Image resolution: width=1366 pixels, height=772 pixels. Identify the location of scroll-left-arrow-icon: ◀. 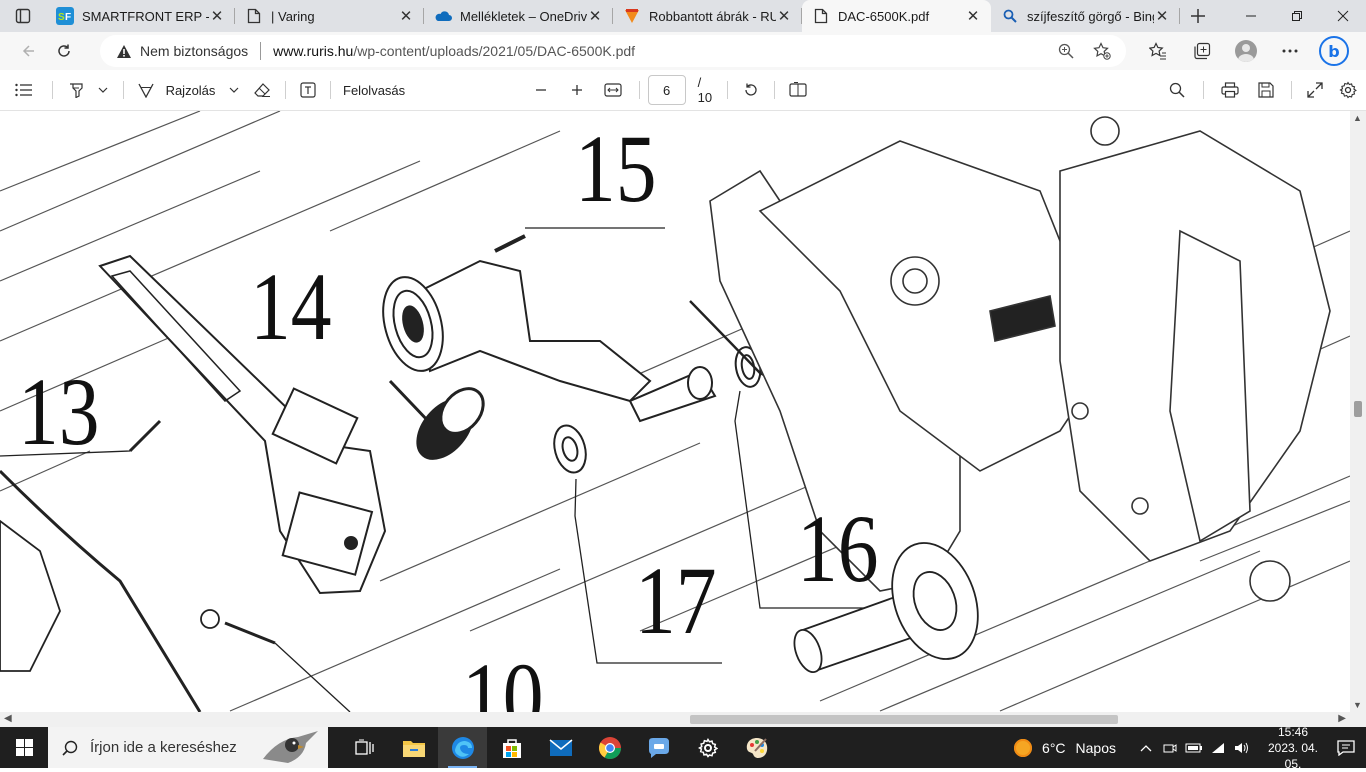
(8, 718).